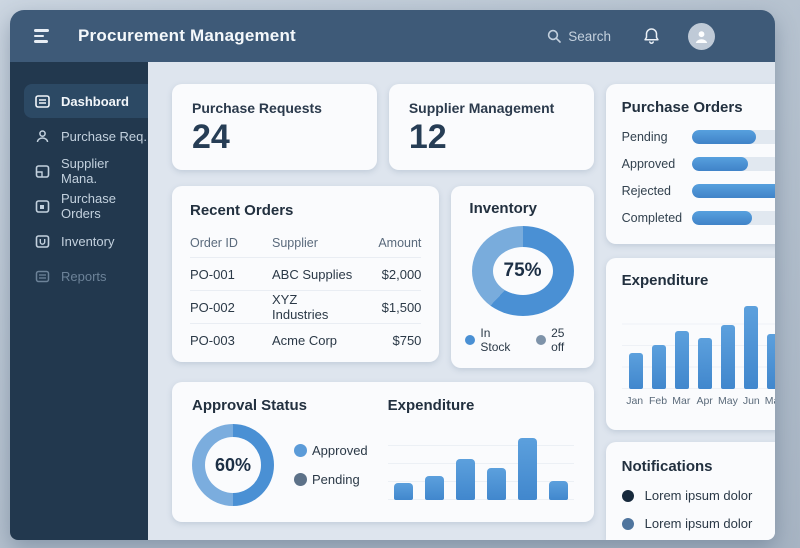 The height and width of the screenshot is (548, 800). What do you see at coordinates (648, 164) in the screenshot?
I see `po-bar-label: Approved` at bounding box center [648, 164].